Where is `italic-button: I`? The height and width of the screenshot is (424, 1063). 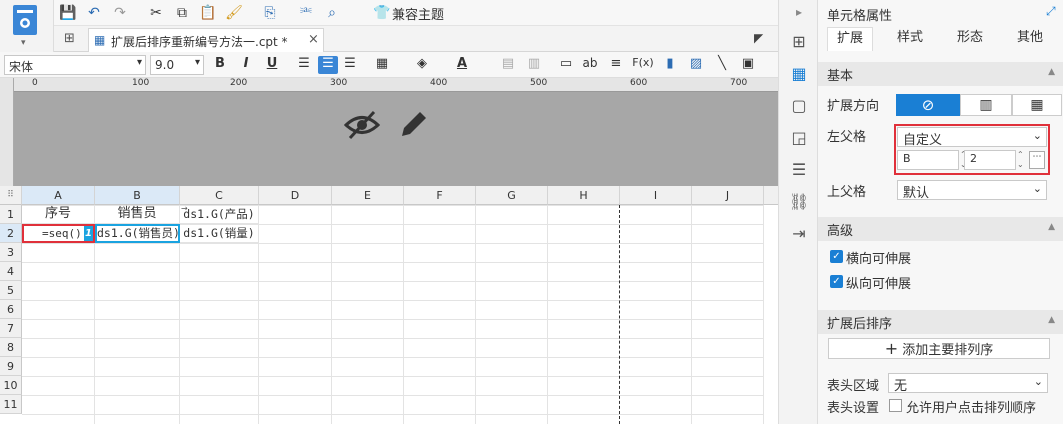 italic-button: I is located at coordinates (246, 65).